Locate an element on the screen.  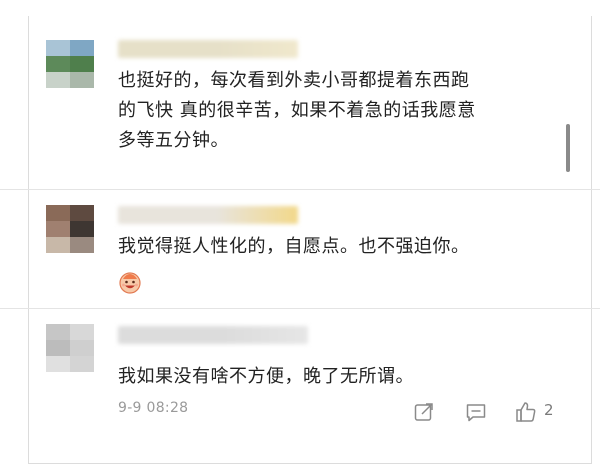
comment-text: 我觉得挺人性化的，自愿点。也不强迫你。 is located at coordinates (294, 247).